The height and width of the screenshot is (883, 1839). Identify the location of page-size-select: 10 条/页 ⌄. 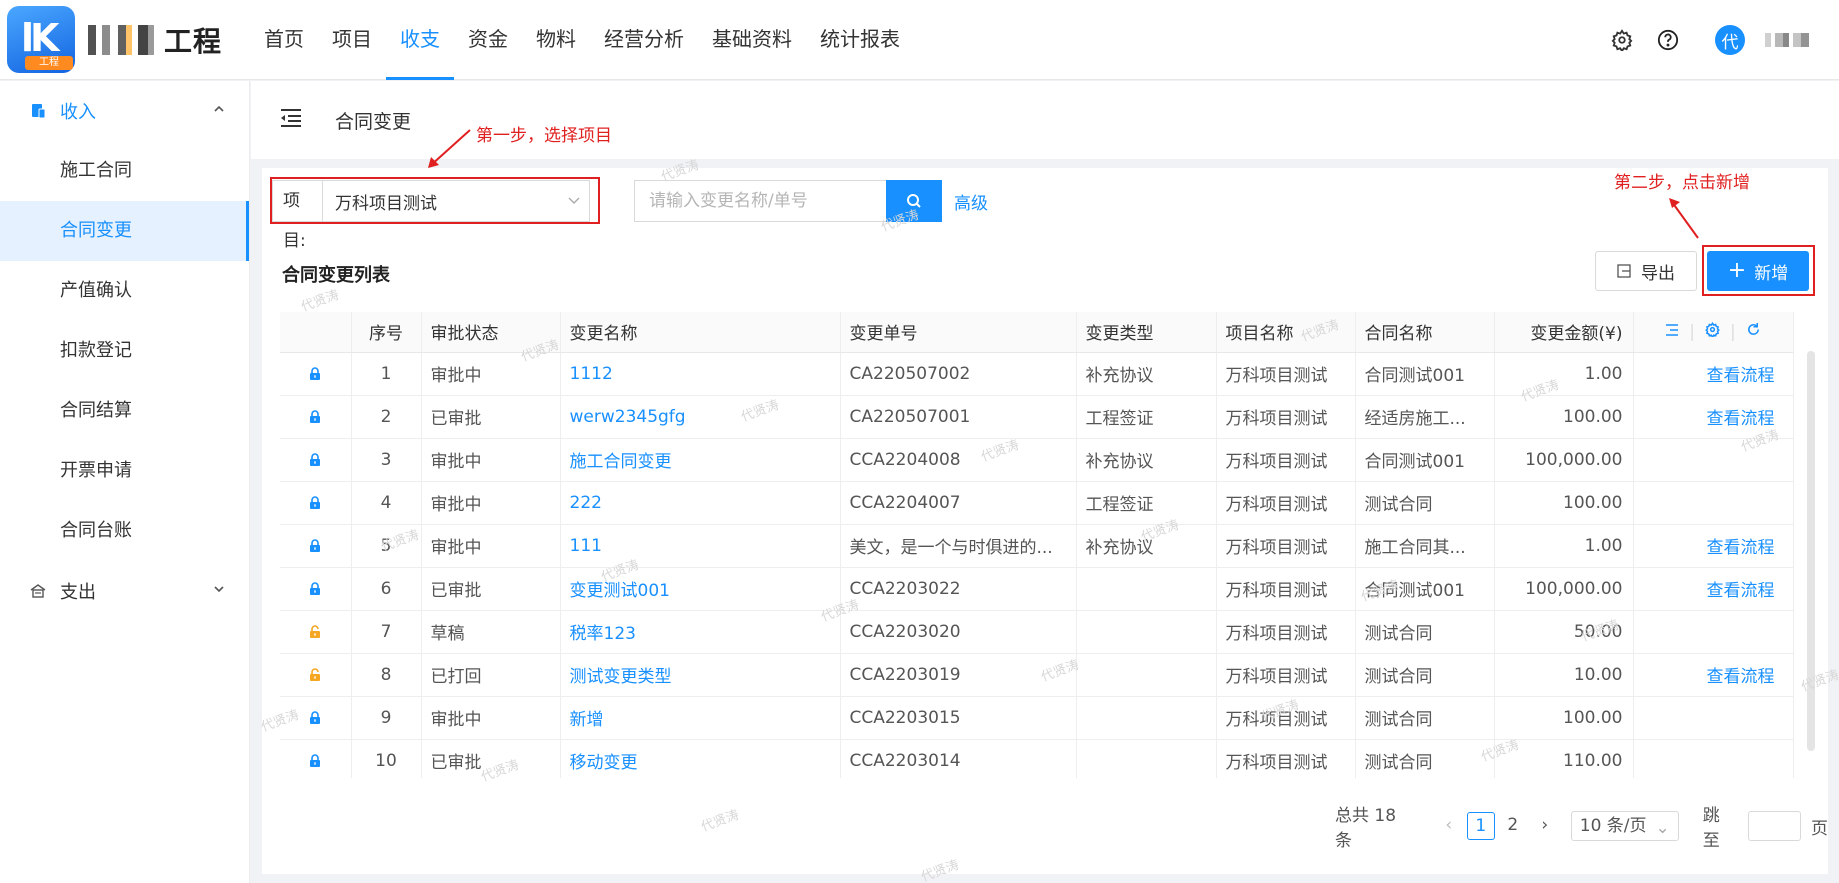
(1624, 826).